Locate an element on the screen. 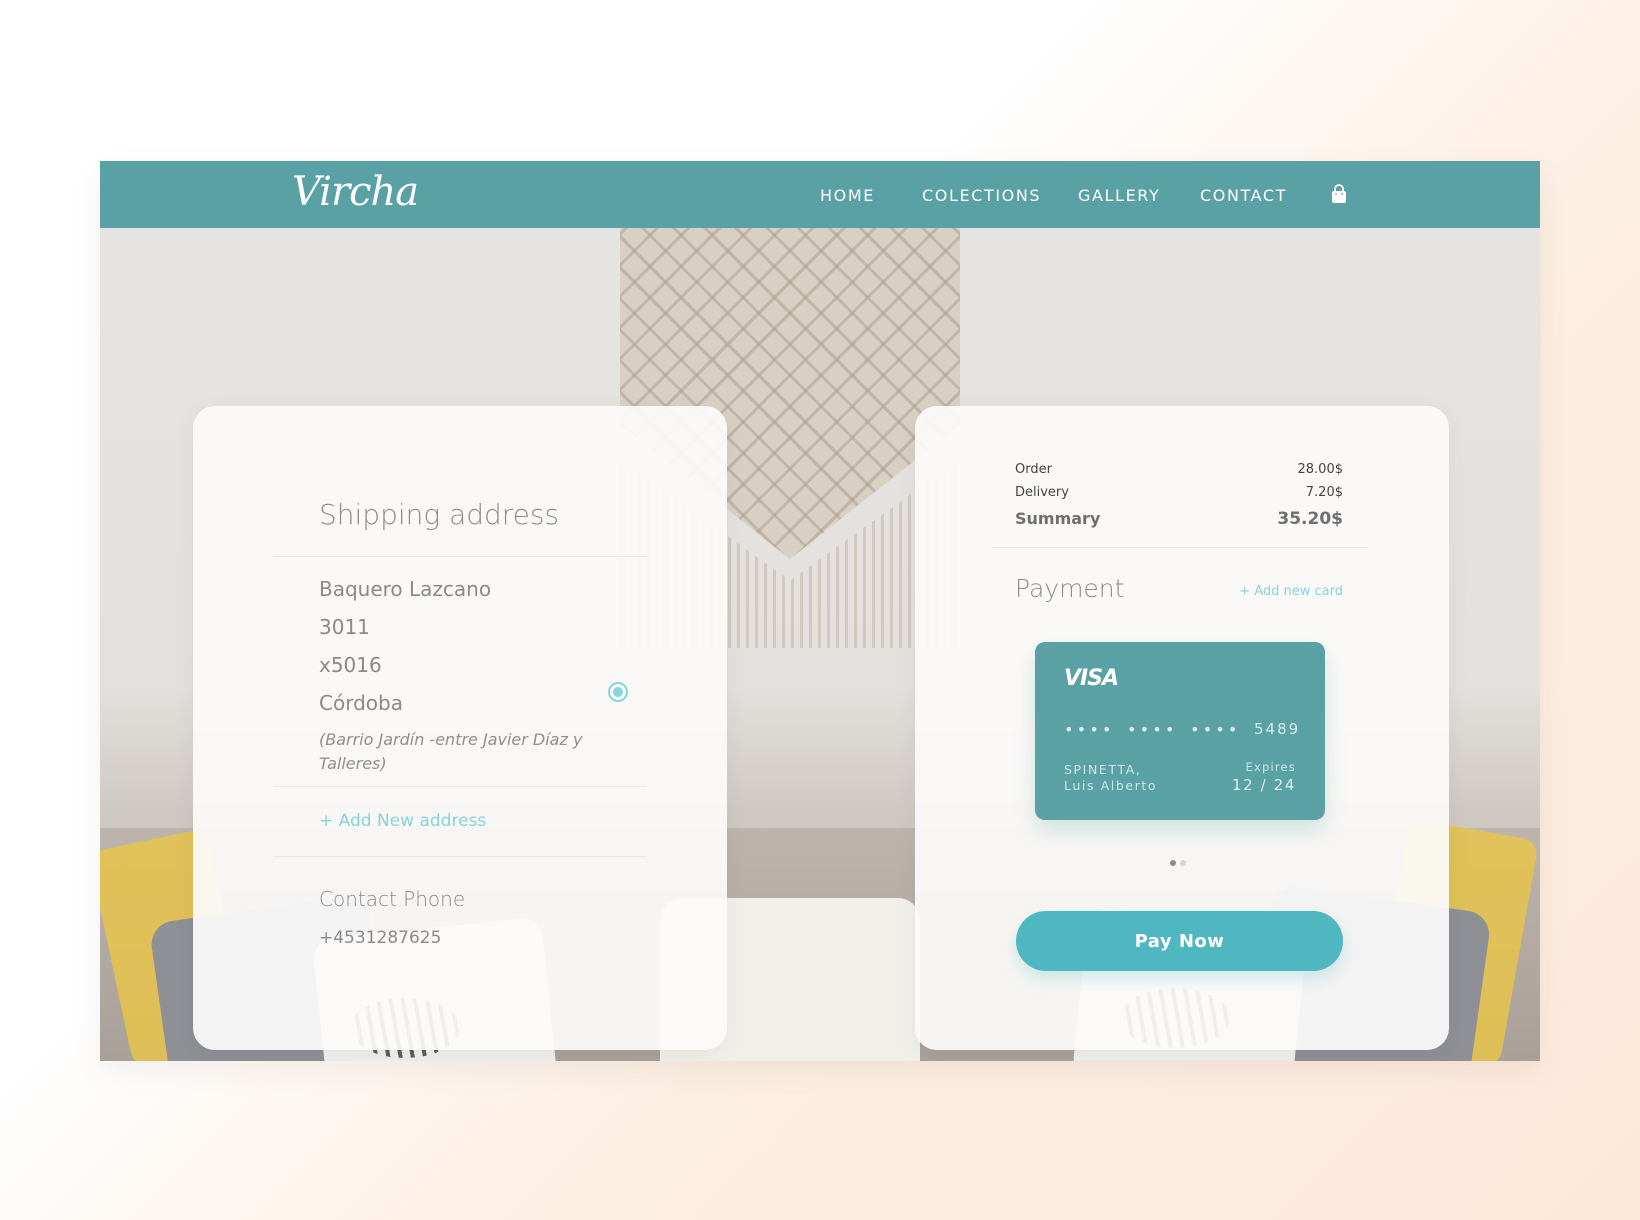  add-new-card-link: + Add new card is located at coordinates (1291, 591).